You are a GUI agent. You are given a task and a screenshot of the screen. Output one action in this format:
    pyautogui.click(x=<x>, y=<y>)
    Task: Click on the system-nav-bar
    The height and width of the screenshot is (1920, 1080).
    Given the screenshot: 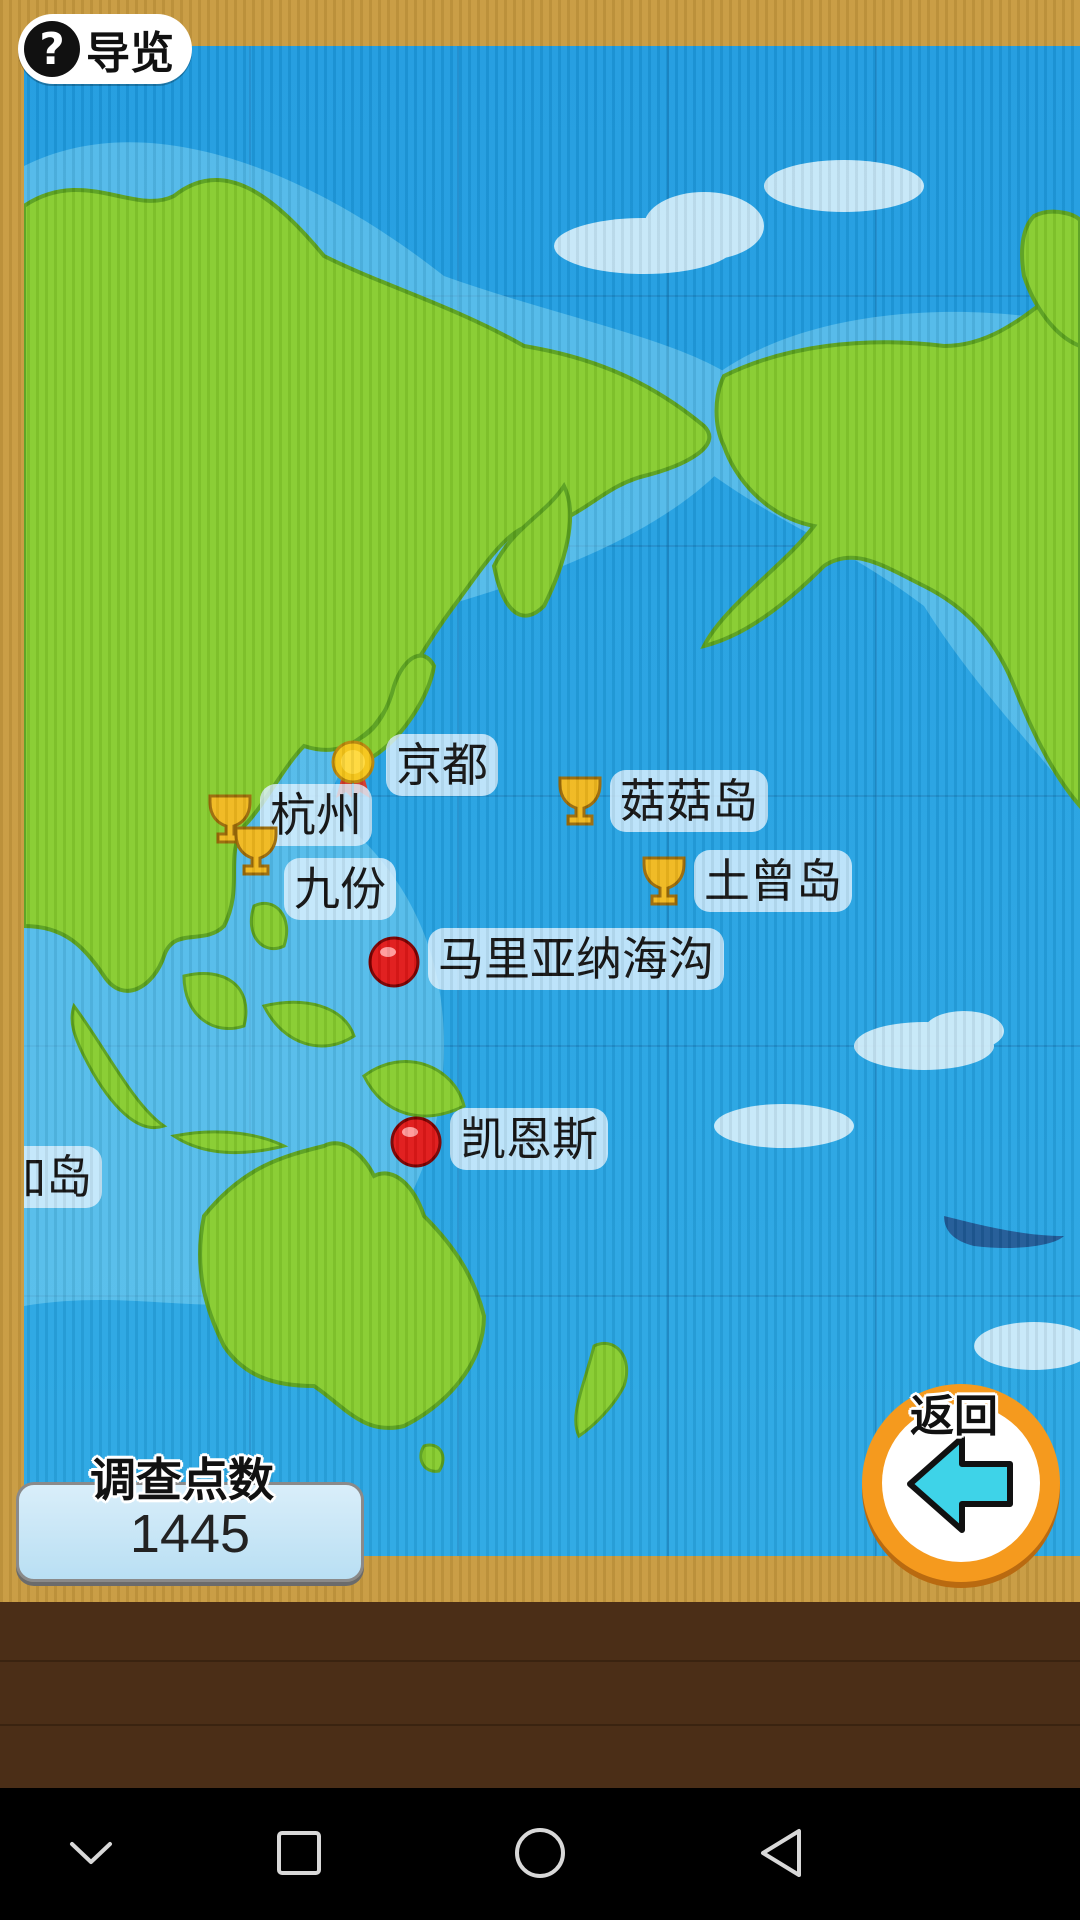 What is the action you would take?
    pyautogui.click(x=540, y=1854)
    